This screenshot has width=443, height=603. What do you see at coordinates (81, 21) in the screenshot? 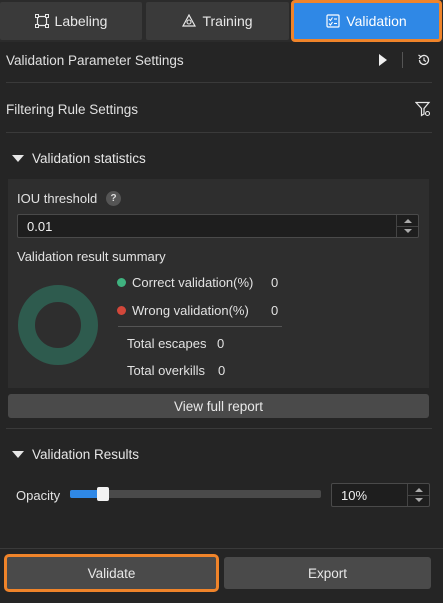
I see `tab-labeling-label: Labeling` at bounding box center [81, 21].